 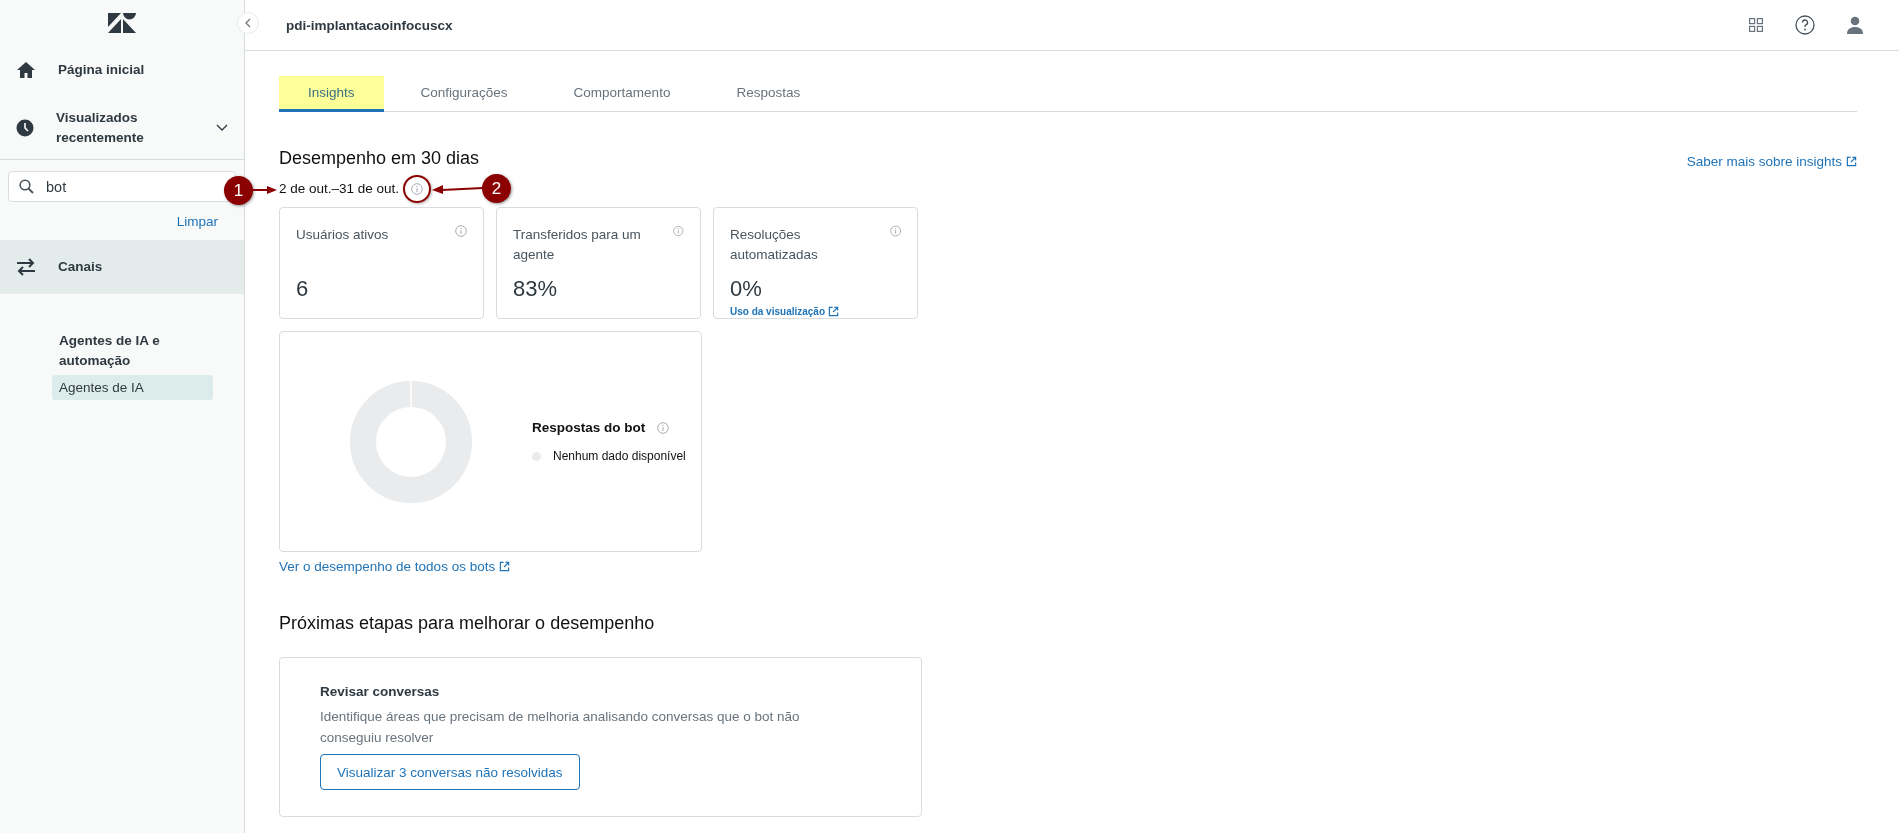 What do you see at coordinates (197, 221) in the screenshot?
I see `clear-link: Limpar` at bounding box center [197, 221].